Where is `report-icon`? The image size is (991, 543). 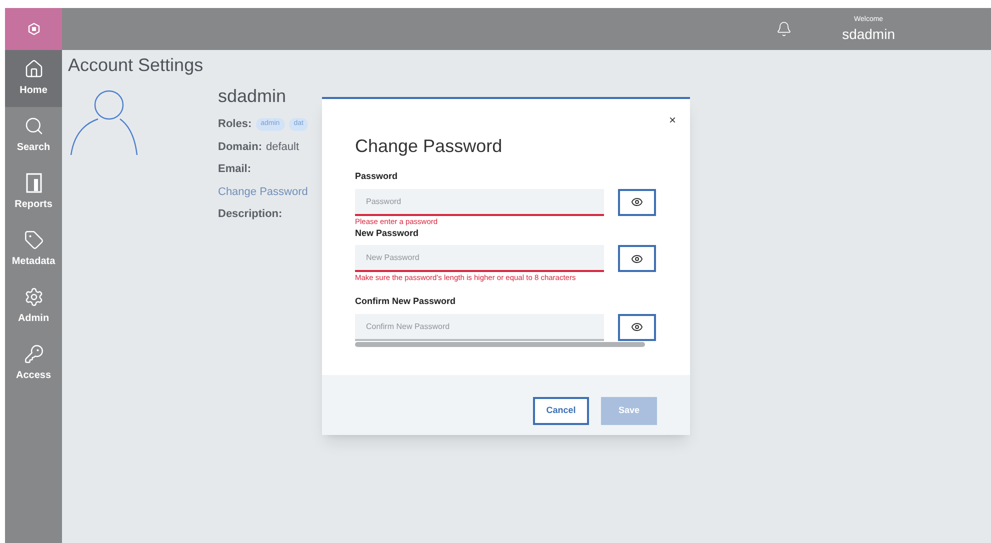
report-icon is located at coordinates (34, 183).